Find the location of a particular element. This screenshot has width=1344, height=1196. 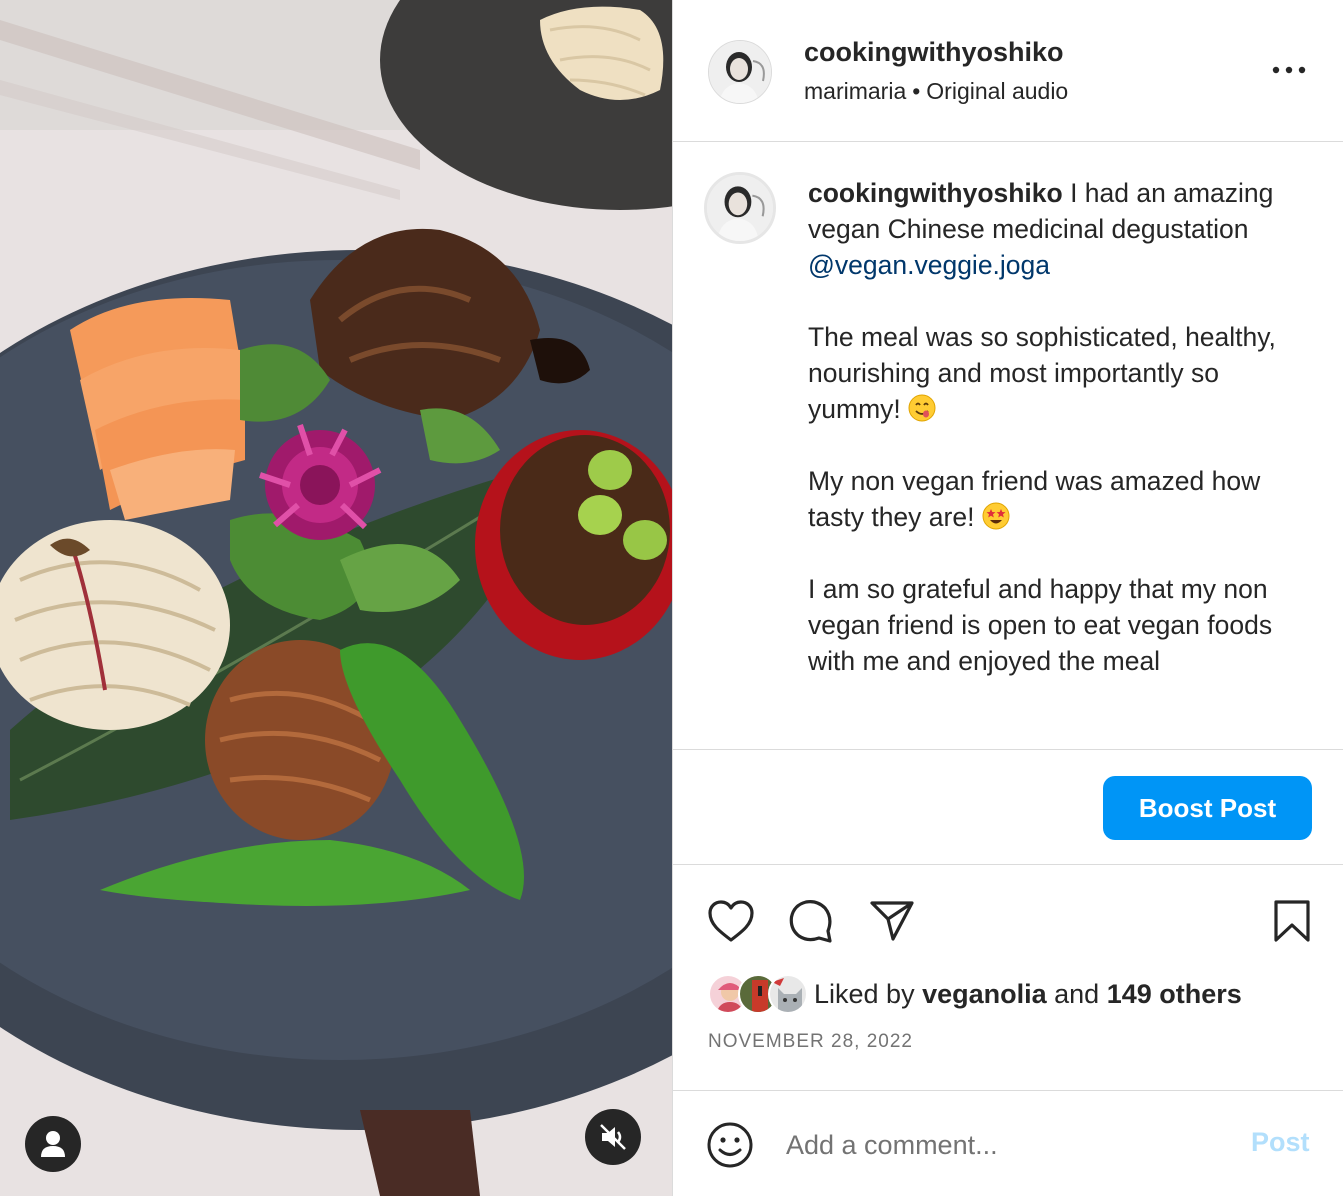

boost-section: Boost Post is located at coordinates (1008, 808).